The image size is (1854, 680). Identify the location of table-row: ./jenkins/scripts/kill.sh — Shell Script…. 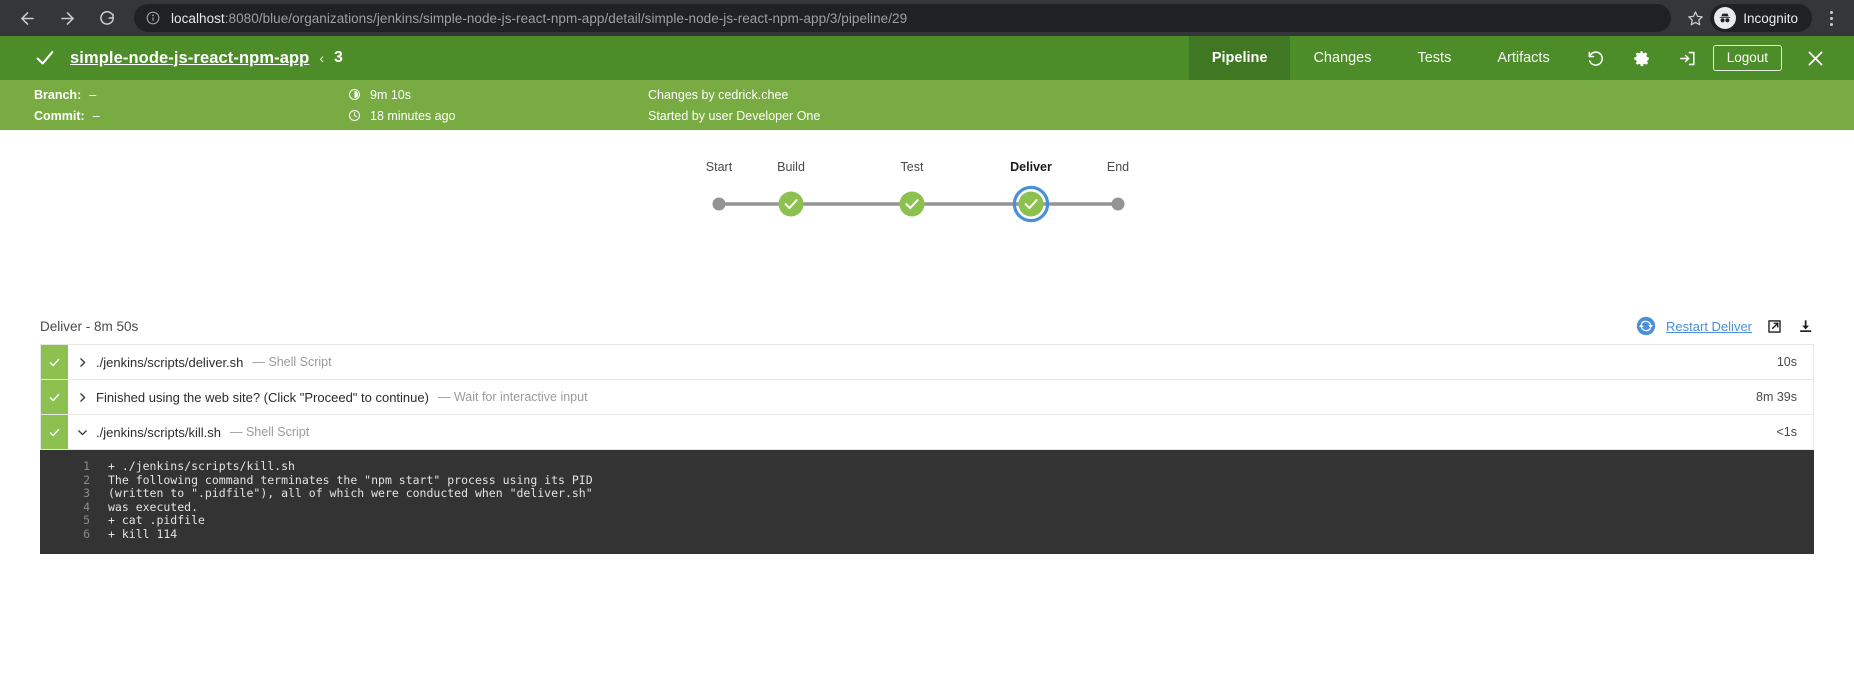
(927, 432).